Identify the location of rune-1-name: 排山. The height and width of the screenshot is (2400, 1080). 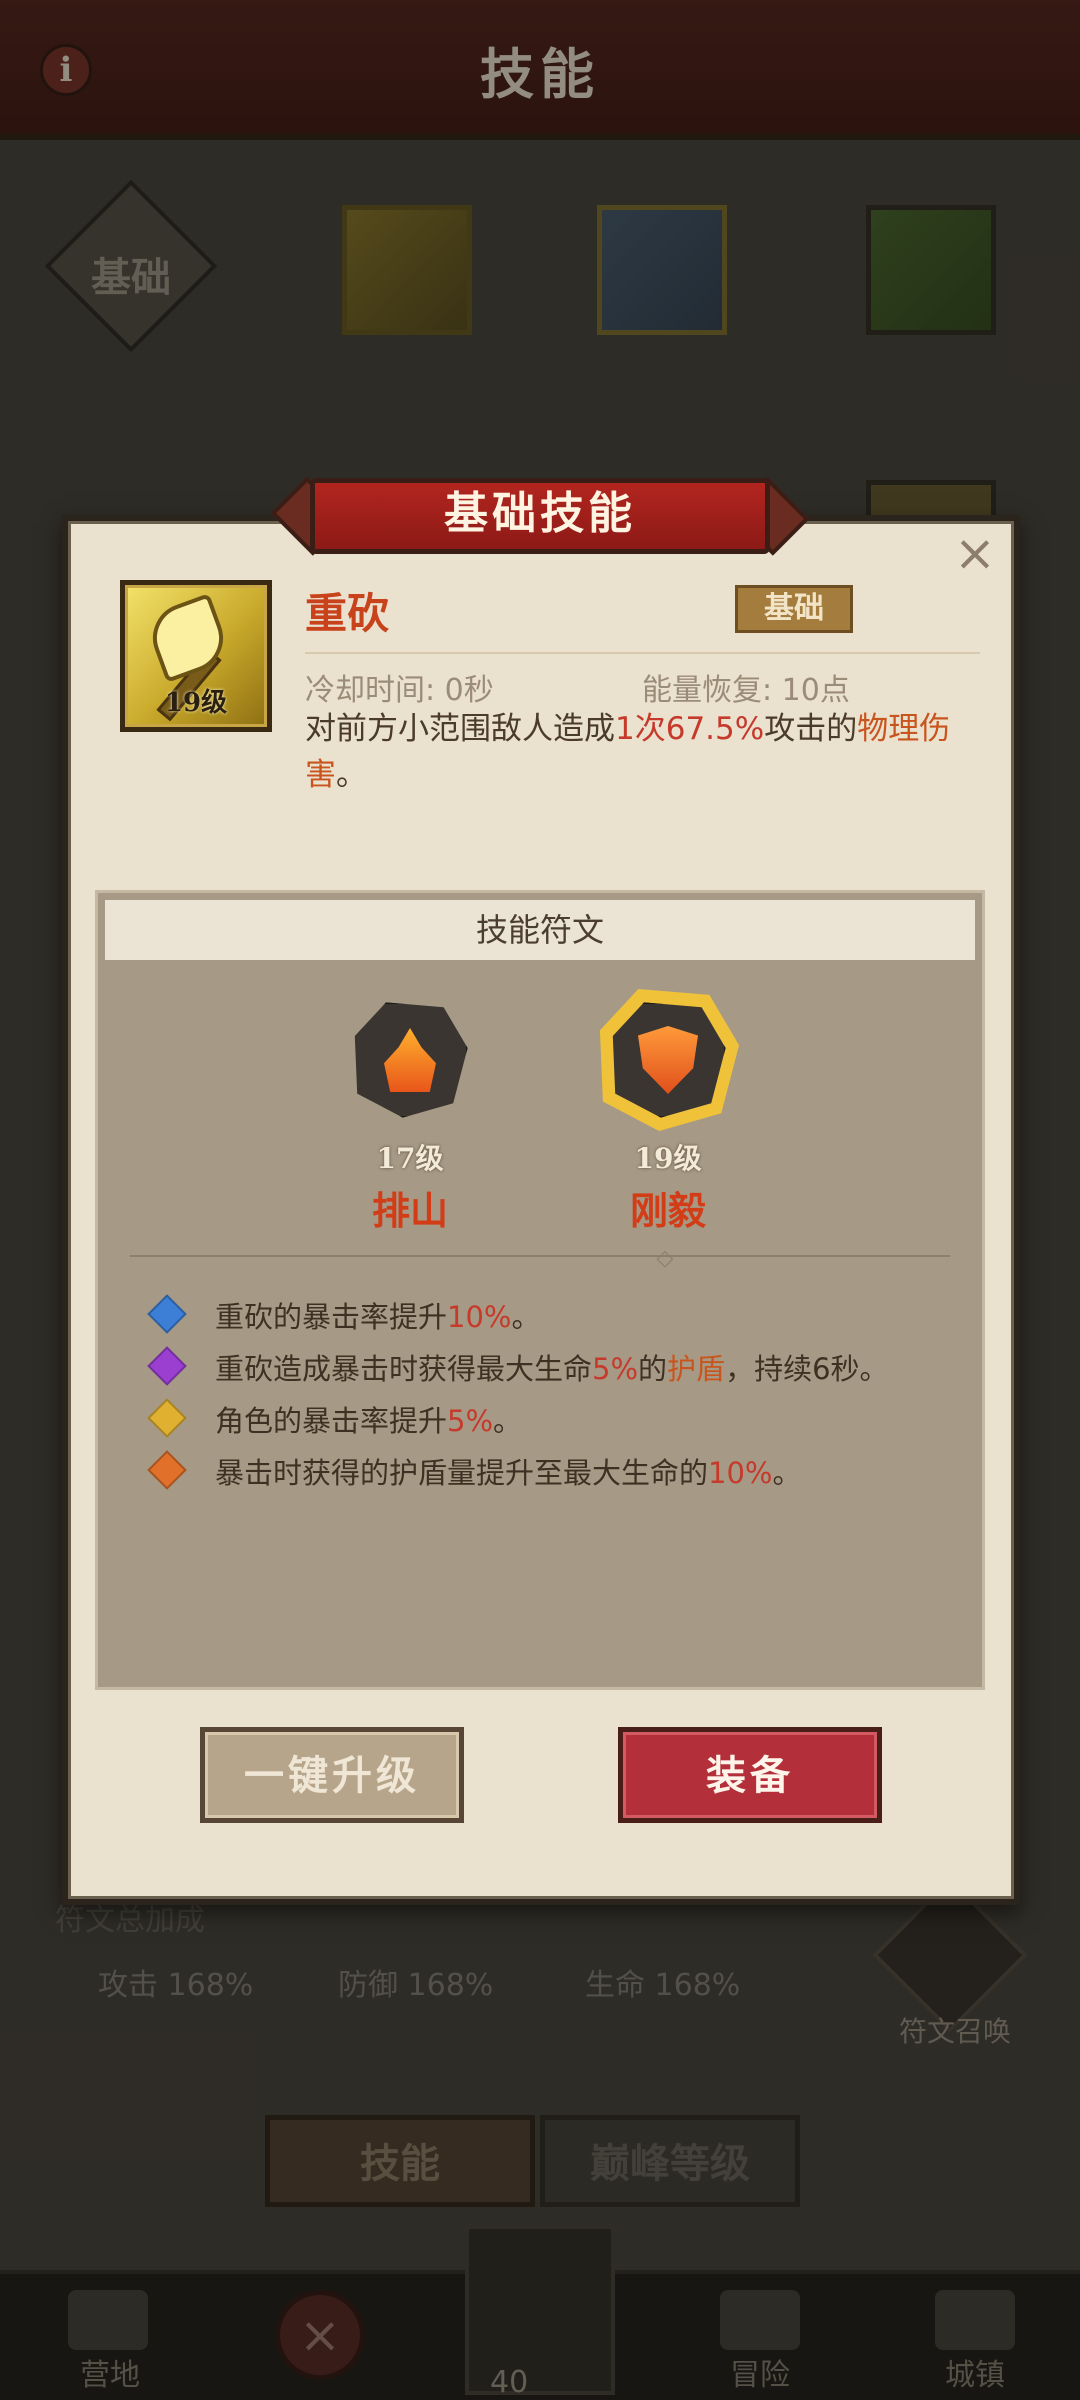
(409, 1211).